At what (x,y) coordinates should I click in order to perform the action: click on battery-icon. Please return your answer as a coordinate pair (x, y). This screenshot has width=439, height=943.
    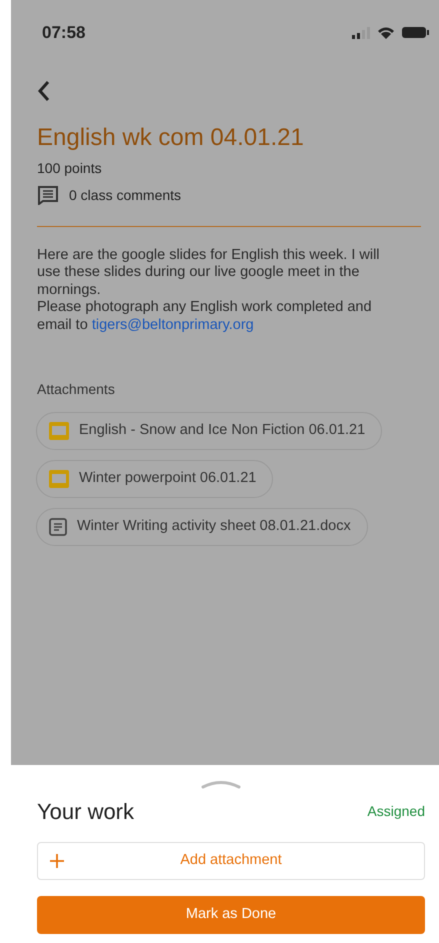
    Looking at the image, I should click on (415, 32).